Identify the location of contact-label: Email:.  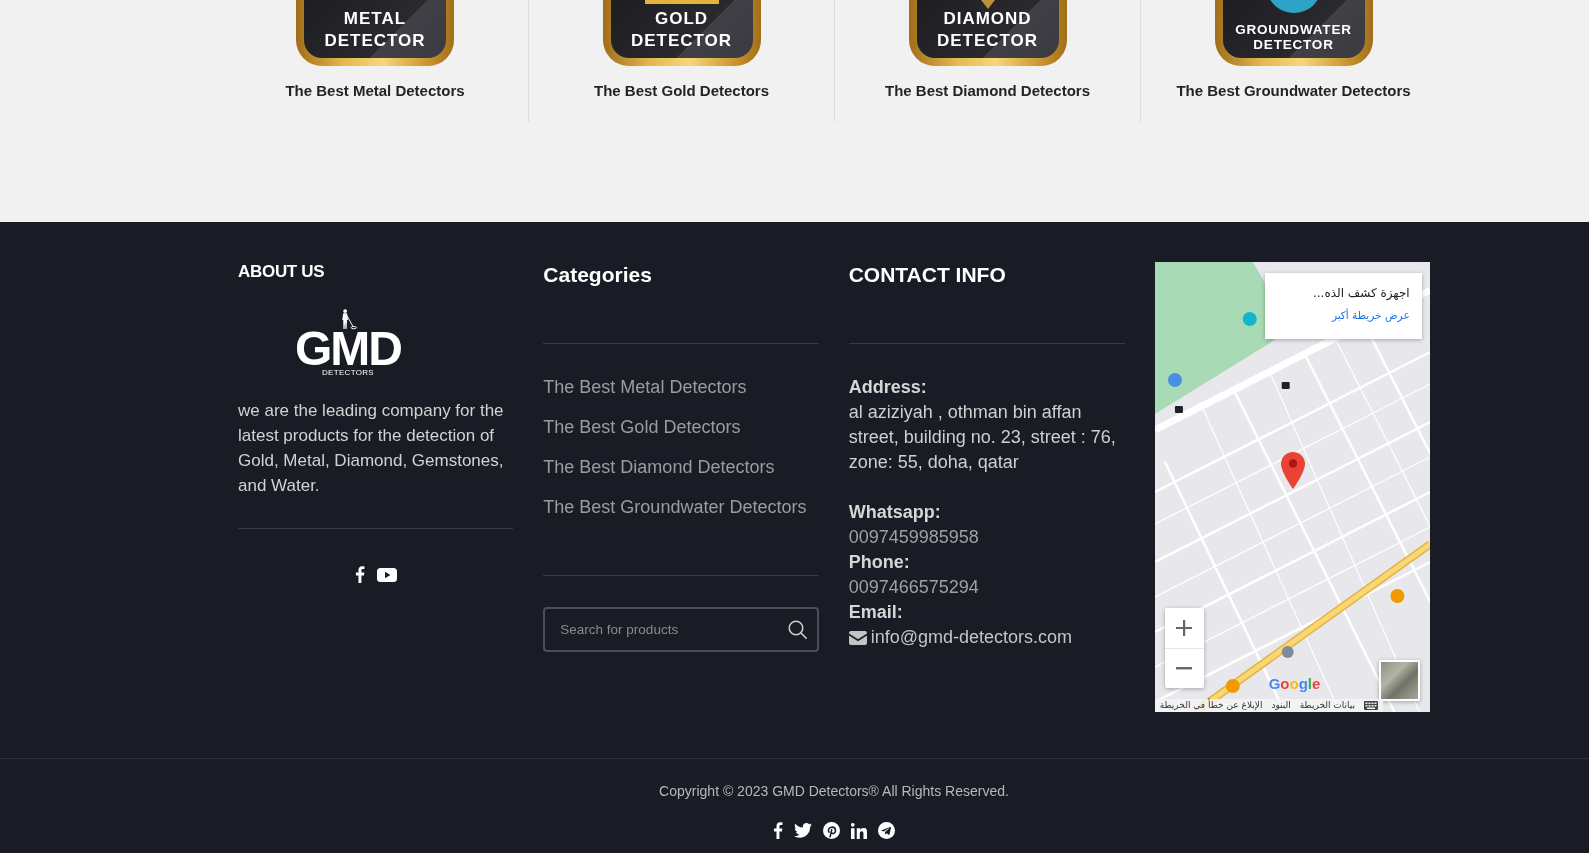
(875, 612).